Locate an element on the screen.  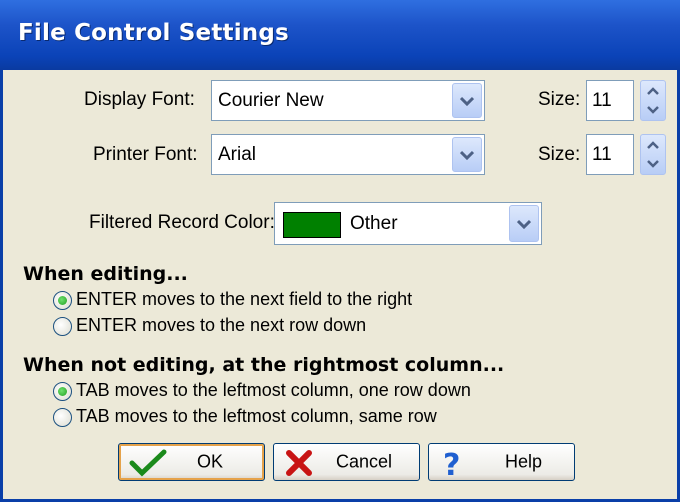
filtered-color-select: Other is located at coordinates (408, 223).